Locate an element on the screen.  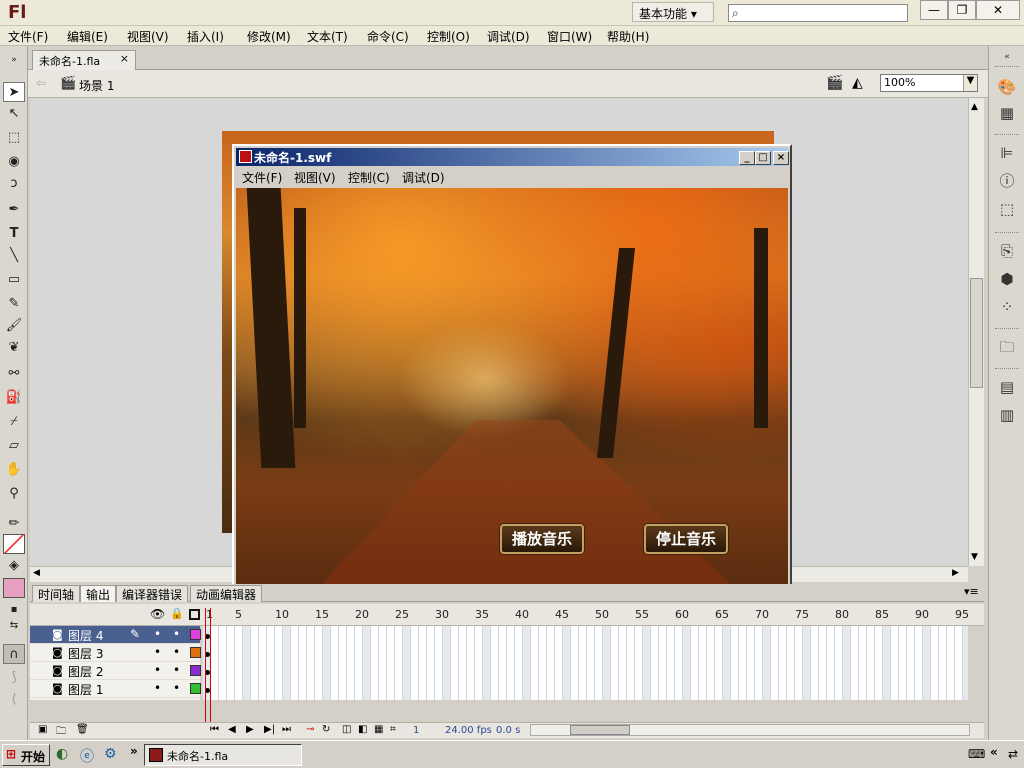
swatches-panel-icon: ▦ is located at coordinates (1007, 113).